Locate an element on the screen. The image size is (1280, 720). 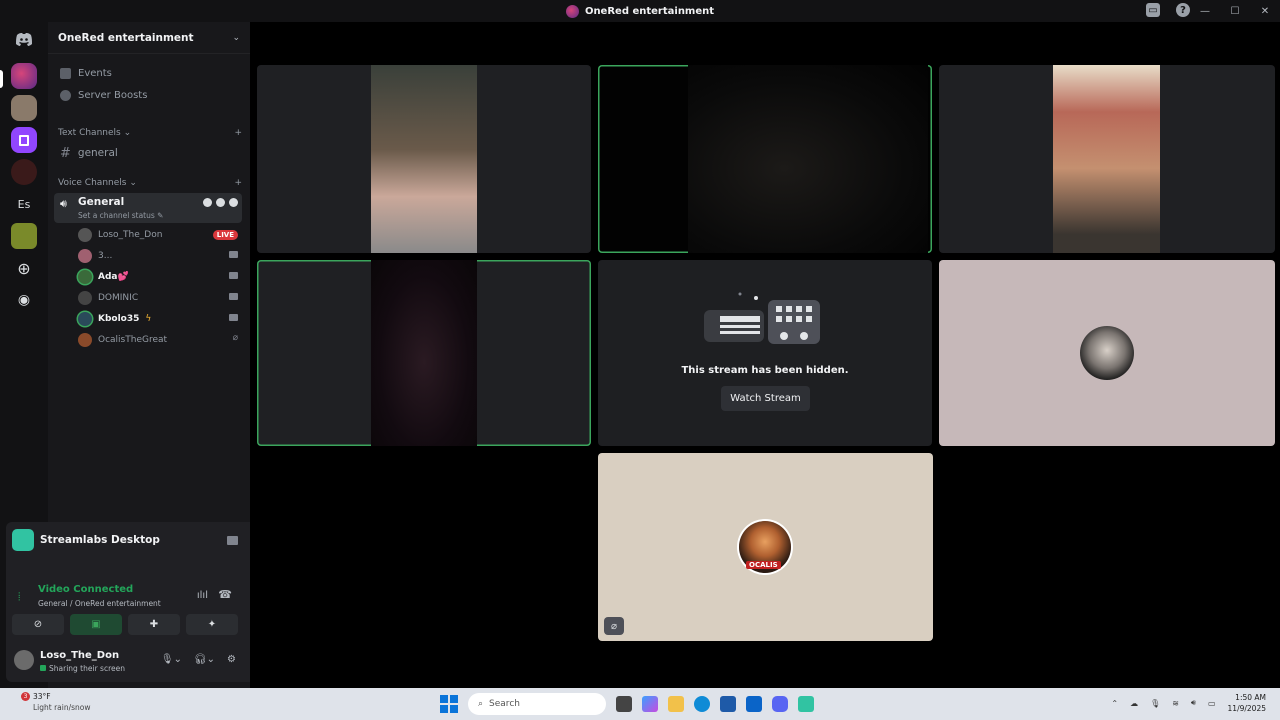
onedrive-icon: ☁ is located at coordinates (1134, 703).